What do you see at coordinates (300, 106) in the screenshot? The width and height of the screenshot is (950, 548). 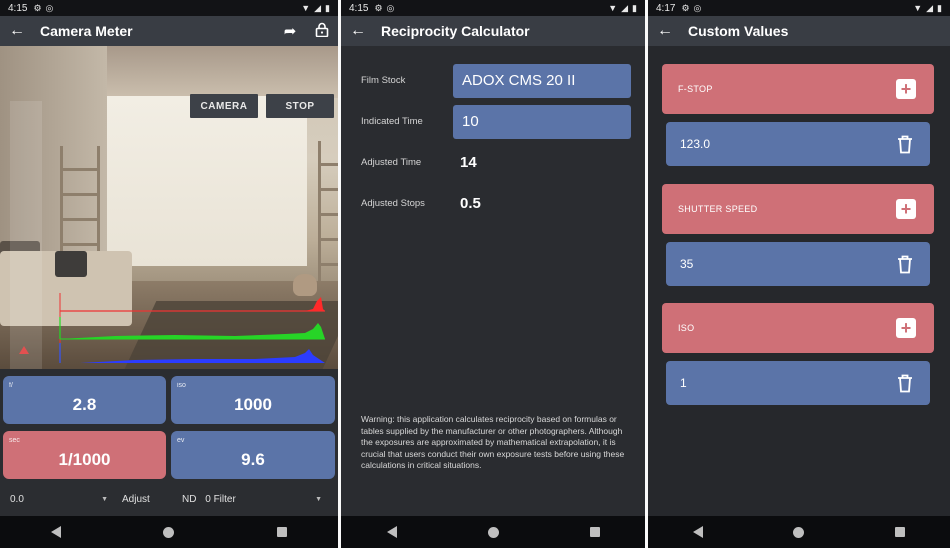 I see `stop-button: STOP` at bounding box center [300, 106].